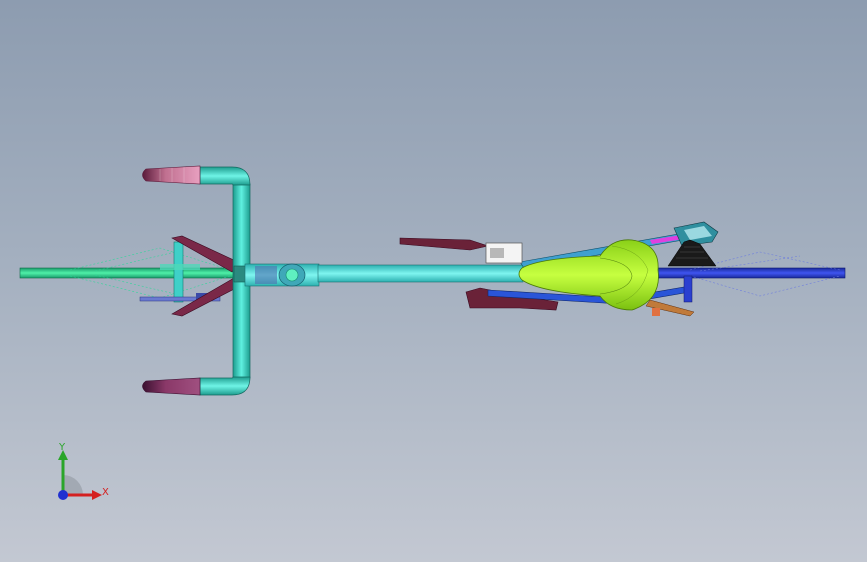 The image size is (867, 562). Describe the element at coordinates (282, 275) in the screenshot. I see `head-tube` at that location.